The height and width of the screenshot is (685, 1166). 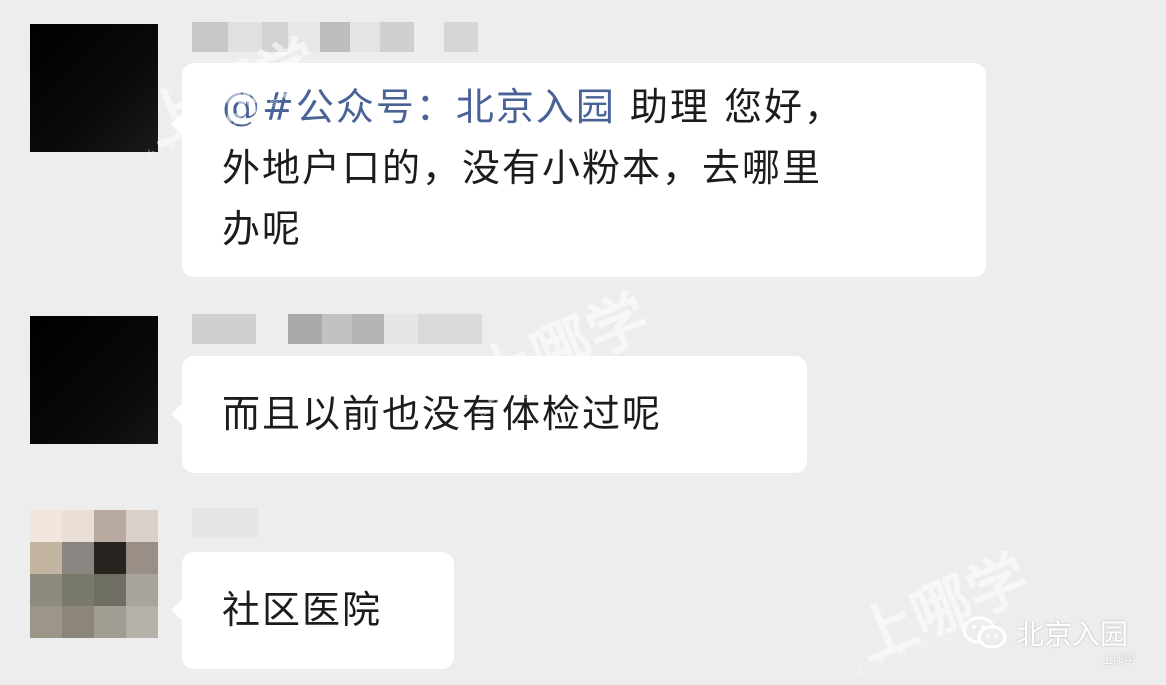 What do you see at coordinates (942, 608) in the screenshot?
I see `watermark: 上哪学` at bounding box center [942, 608].